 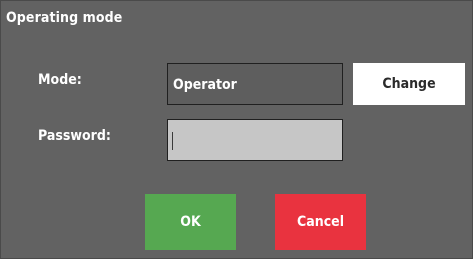 What do you see at coordinates (172, 141) in the screenshot?
I see `text-caret` at bounding box center [172, 141].